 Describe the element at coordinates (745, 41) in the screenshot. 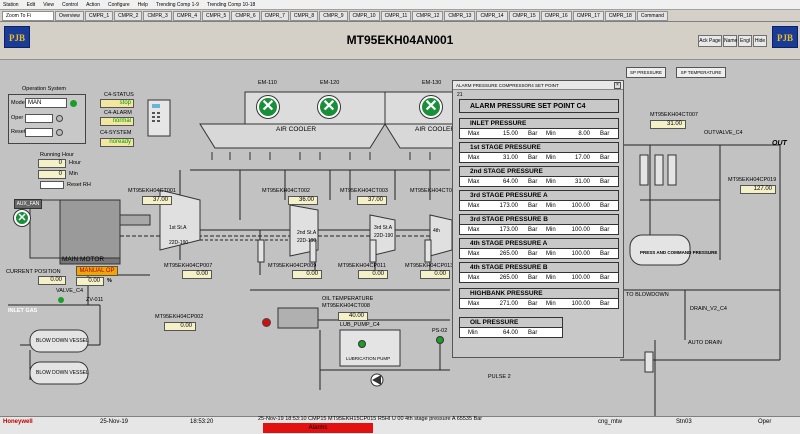

I see `engl-button: Engl` at that location.